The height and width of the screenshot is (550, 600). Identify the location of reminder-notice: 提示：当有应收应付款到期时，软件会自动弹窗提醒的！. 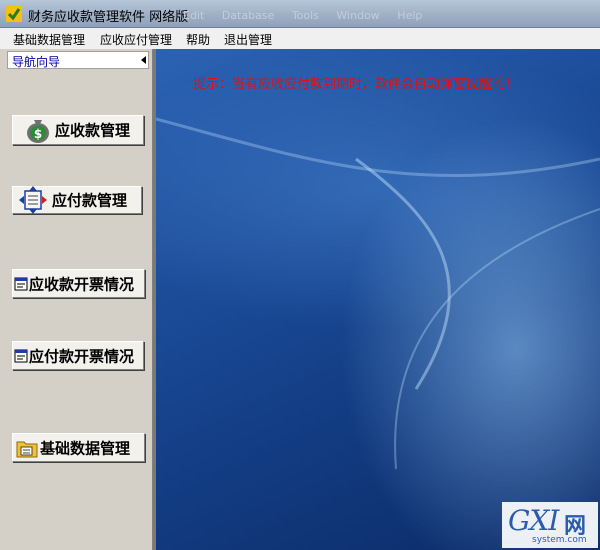
(356, 84).